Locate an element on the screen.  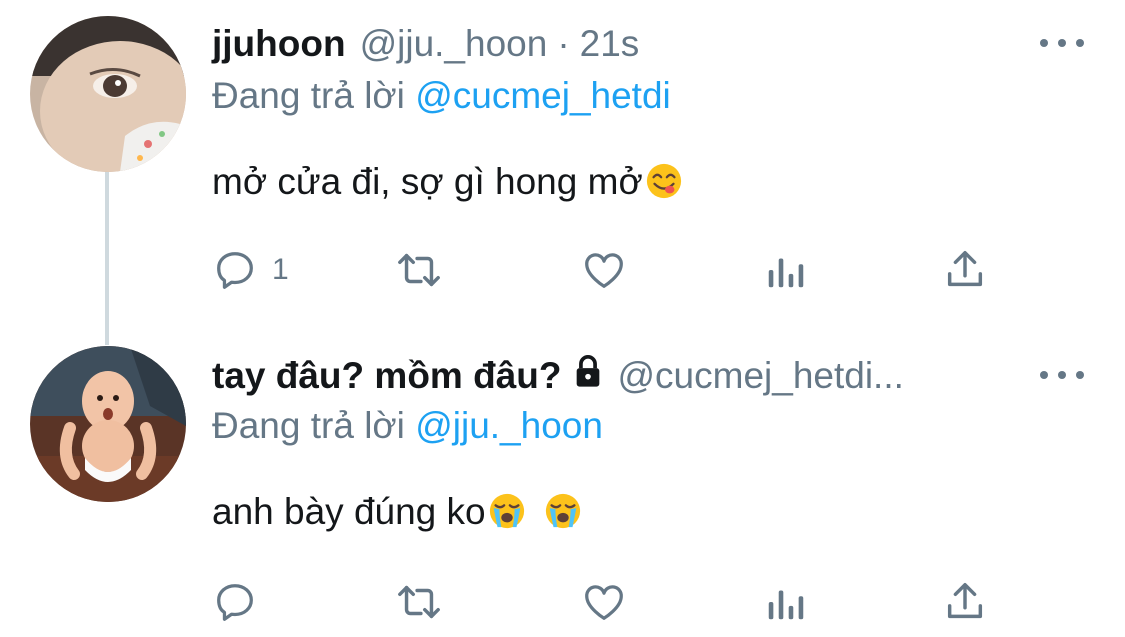
reply-count: 1 is located at coordinates (280, 269).